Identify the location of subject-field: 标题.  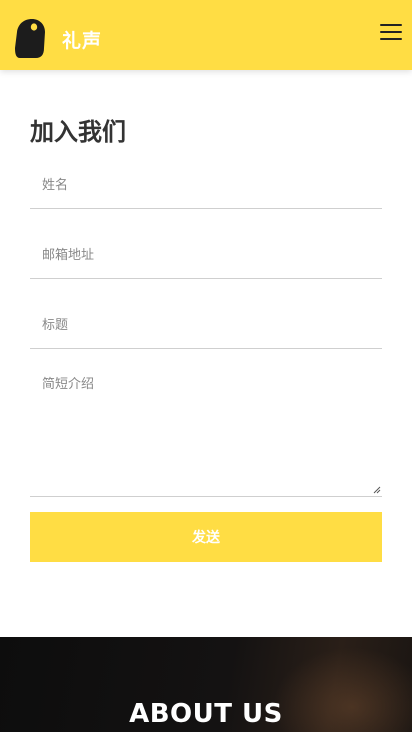
(206, 314).